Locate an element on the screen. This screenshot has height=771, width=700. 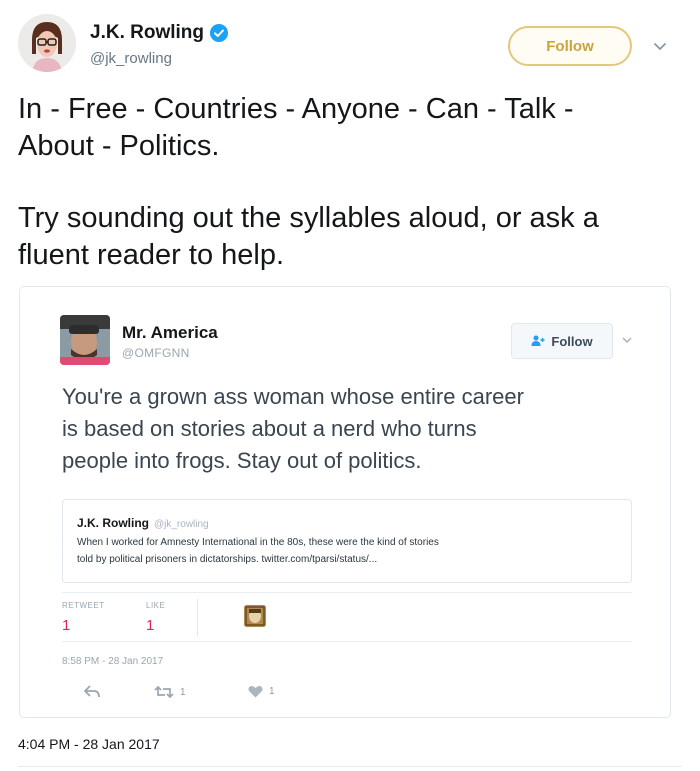
author-avatar is located at coordinates (47, 43).